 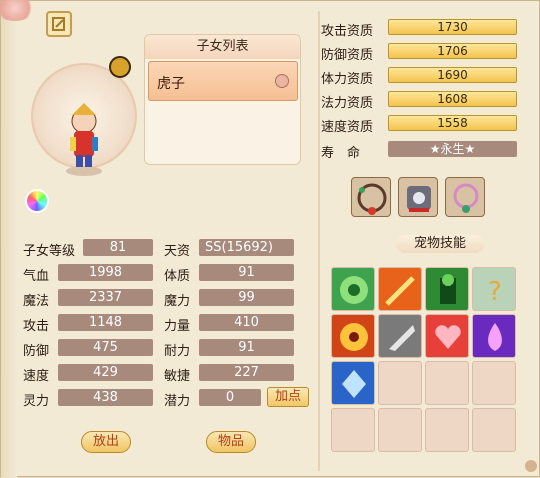 I want to click on aptitude-label-speed: 速度资质, so click(x=347, y=127).